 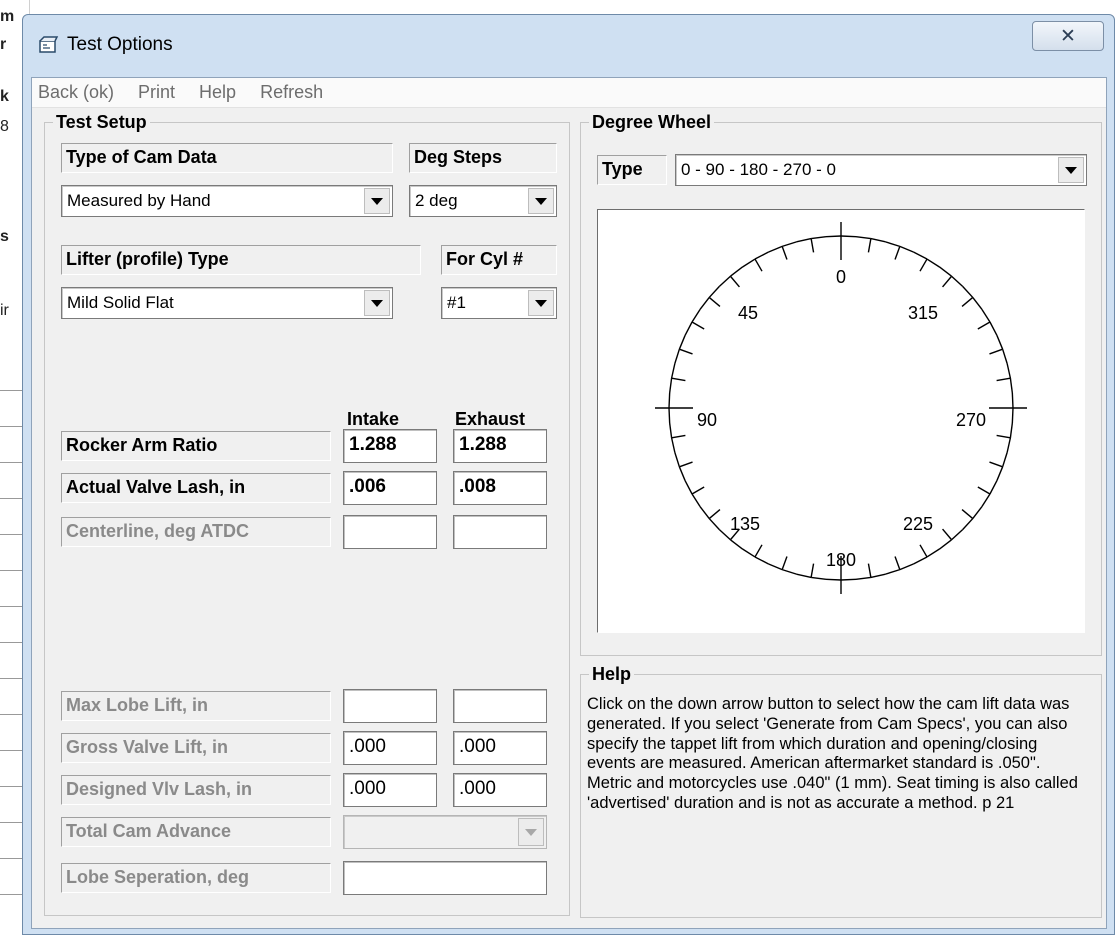 I want to click on lifter-type-label: Lifter (profile) Type, so click(x=241, y=260).